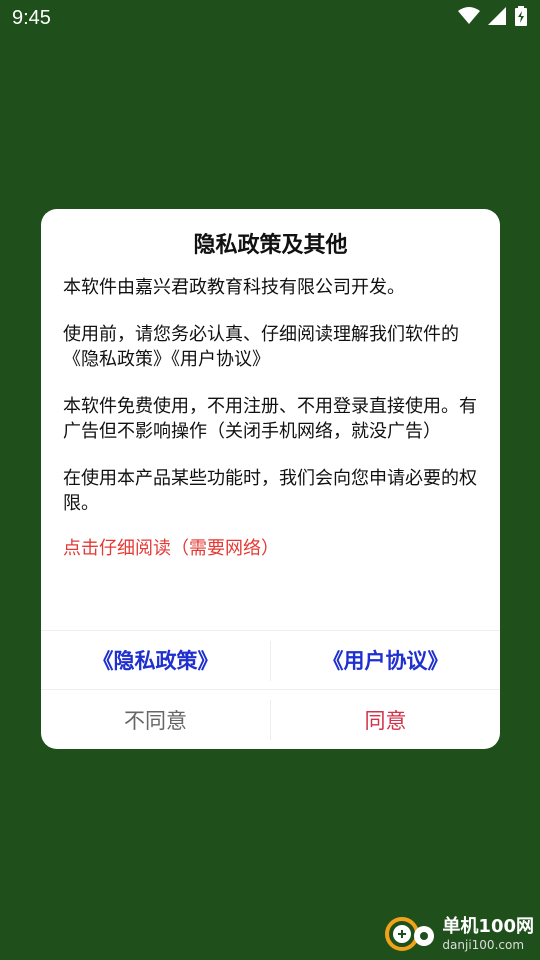 The width and height of the screenshot is (540, 960). I want to click on paragraph-developer: 本软件由嘉兴君政教育科技有限公司开发。, so click(234, 287).